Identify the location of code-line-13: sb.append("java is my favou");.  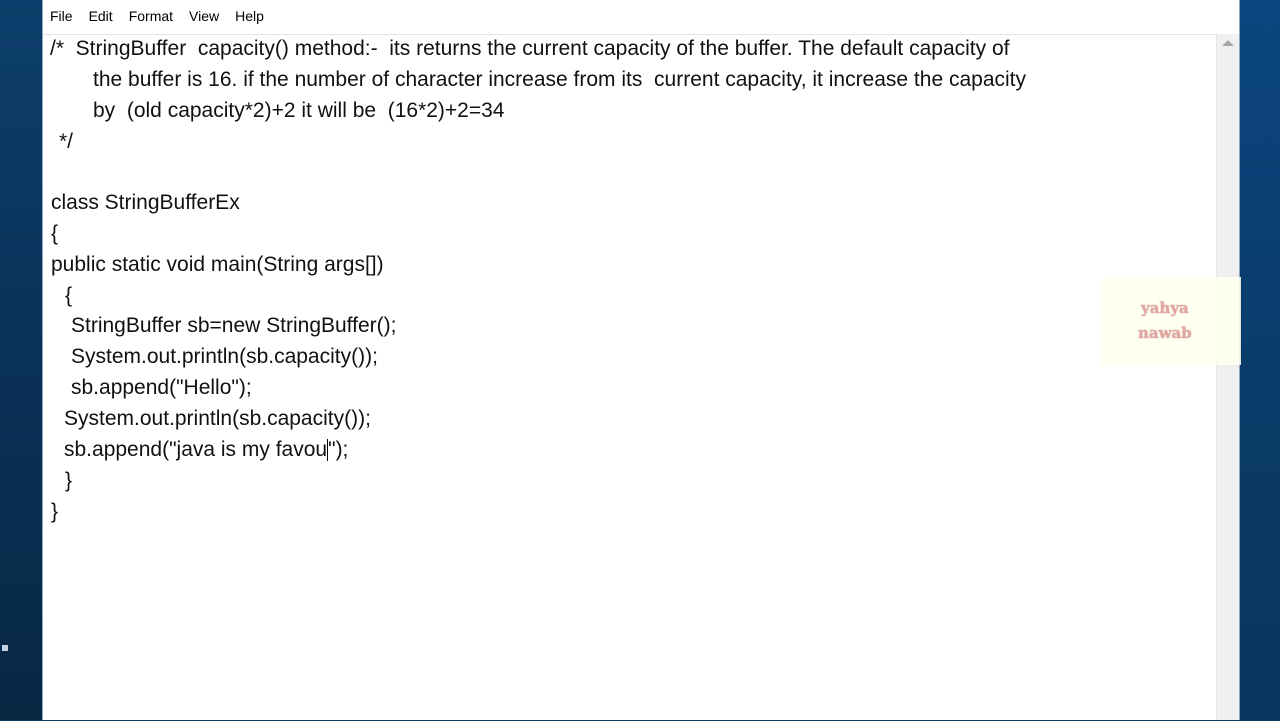
(206, 450).